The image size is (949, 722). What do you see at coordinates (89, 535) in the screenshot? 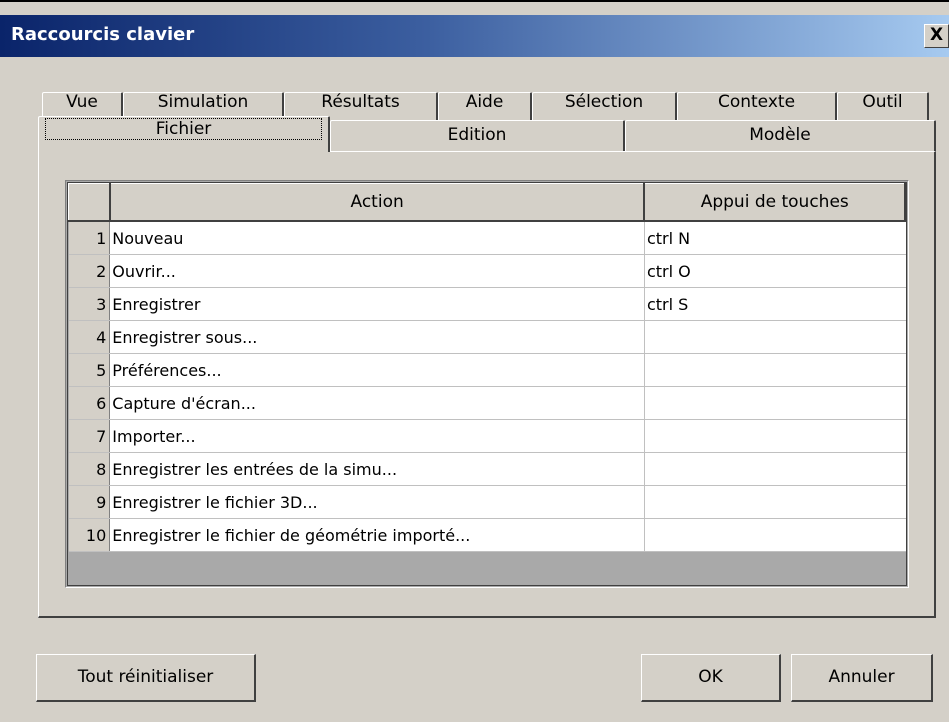
I see `row-number: 10` at bounding box center [89, 535].